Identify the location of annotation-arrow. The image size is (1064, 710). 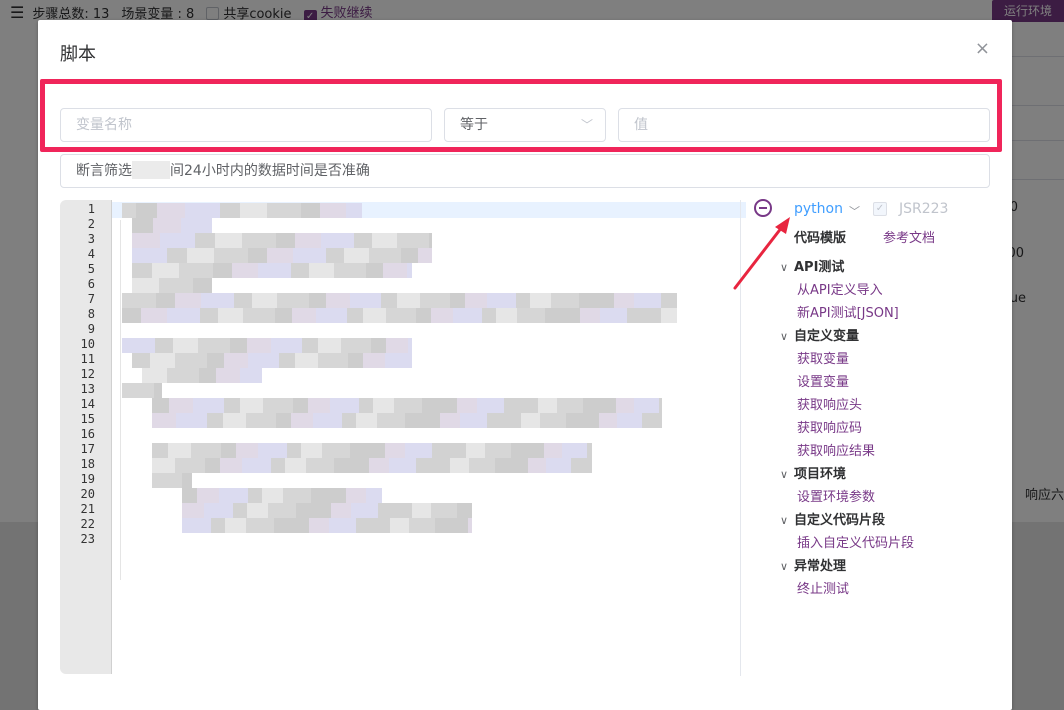
(761, 253).